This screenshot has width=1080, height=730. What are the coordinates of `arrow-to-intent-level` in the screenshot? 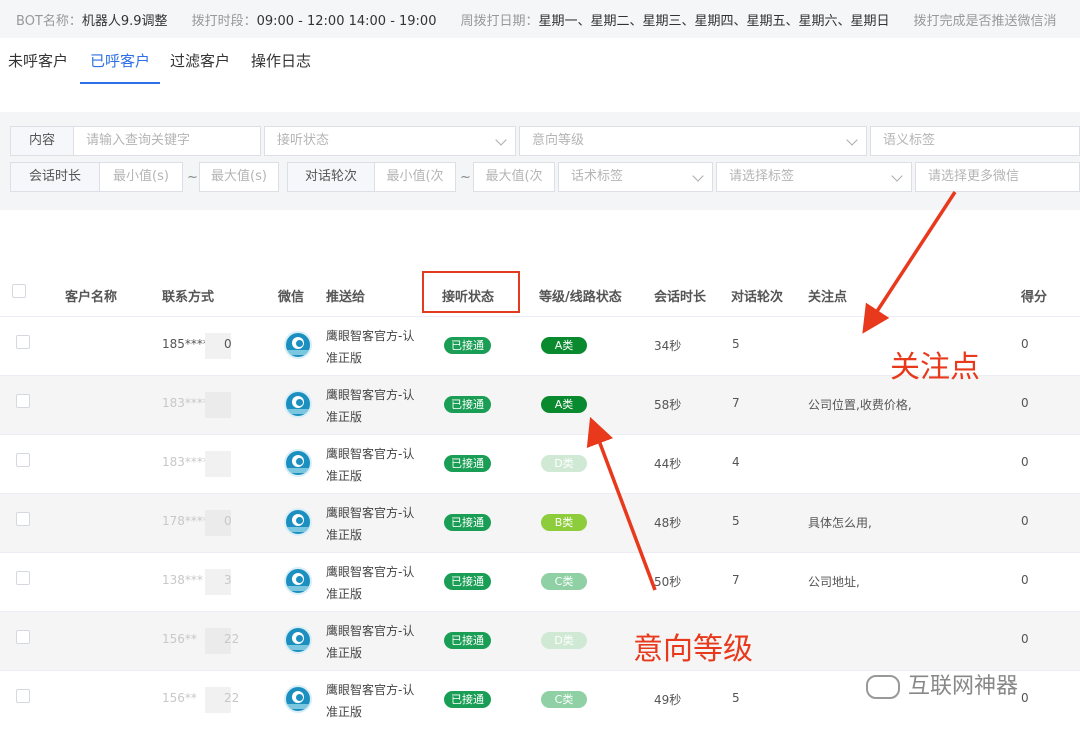 It's located at (621, 503).